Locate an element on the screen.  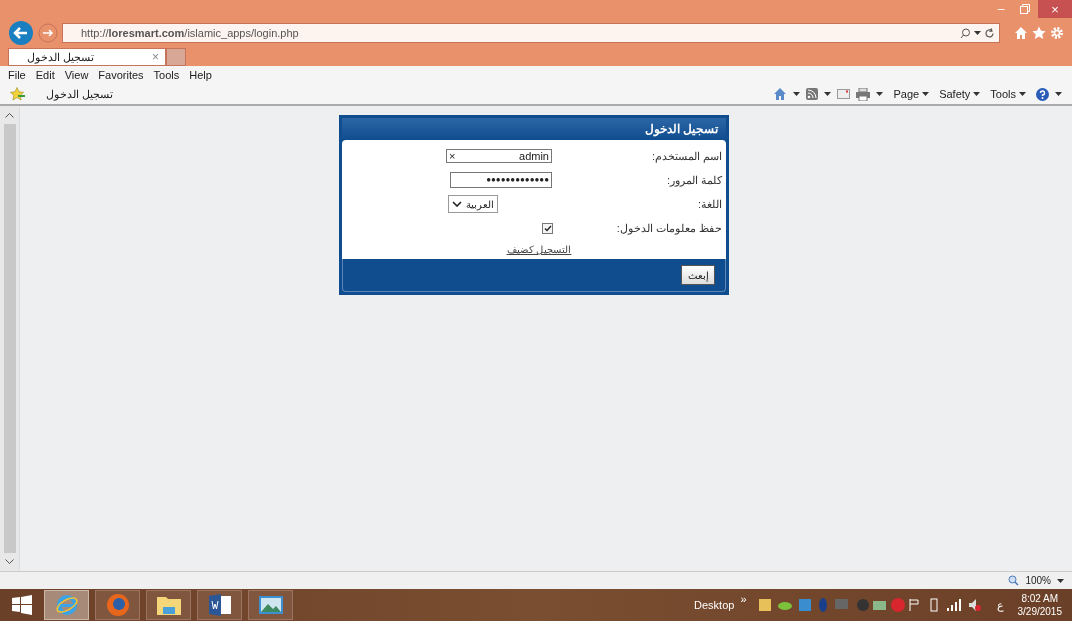
menu-item: Tools is located at coordinates (166, 75).